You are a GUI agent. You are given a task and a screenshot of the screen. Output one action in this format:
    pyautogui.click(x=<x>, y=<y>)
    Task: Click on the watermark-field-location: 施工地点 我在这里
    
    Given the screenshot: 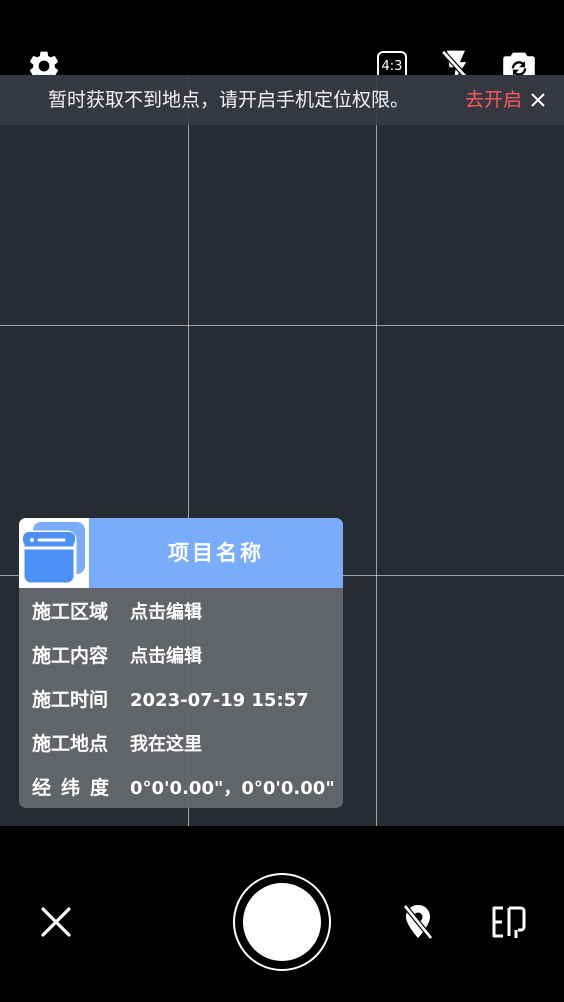 What is the action you would take?
    pyautogui.click(x=187, y=744)
    